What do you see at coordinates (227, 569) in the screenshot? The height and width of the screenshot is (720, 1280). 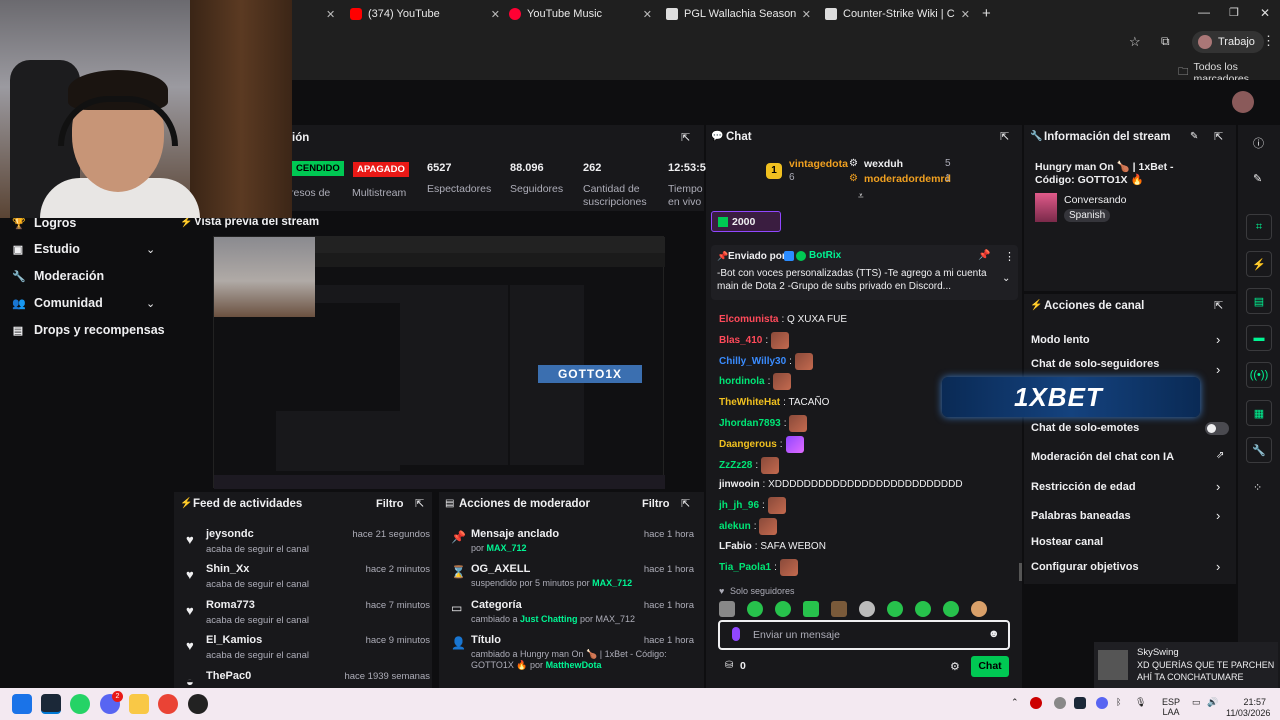 I see `feed-user-name: Shin_Xx` at bounding box center [227, 569].